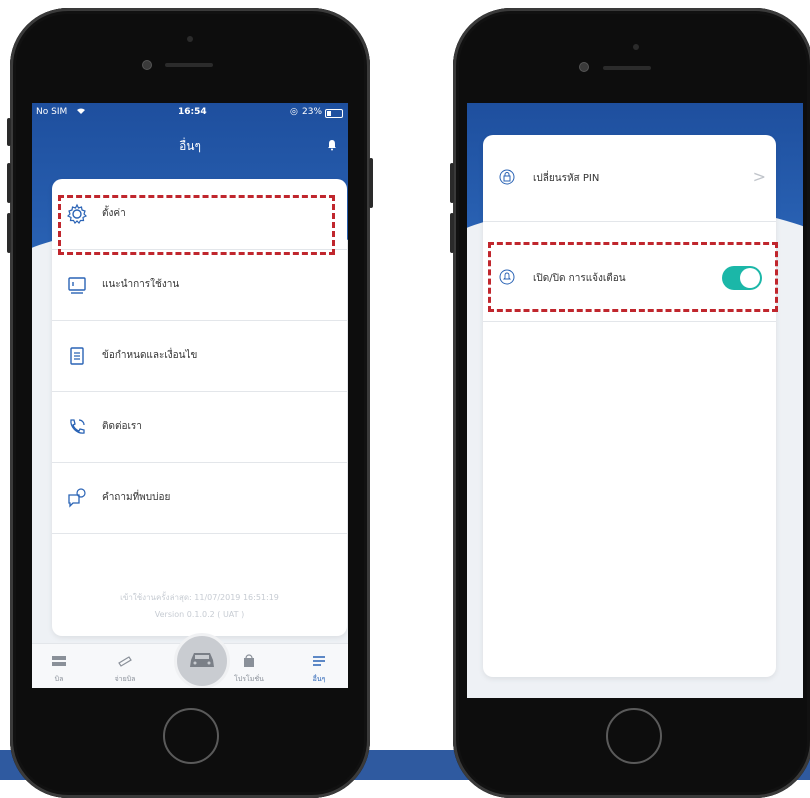 This screenshot has height=798, width=810. I want to click on tab-pay-bill: จ่ายบิล, so click(125, 666).